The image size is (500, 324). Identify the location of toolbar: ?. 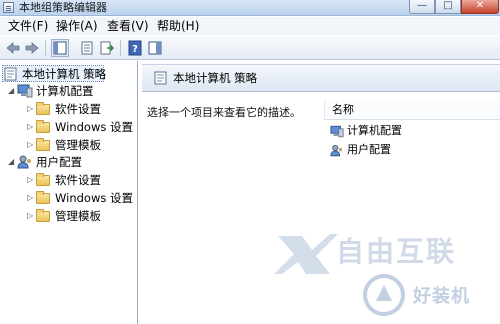
(250, 48).